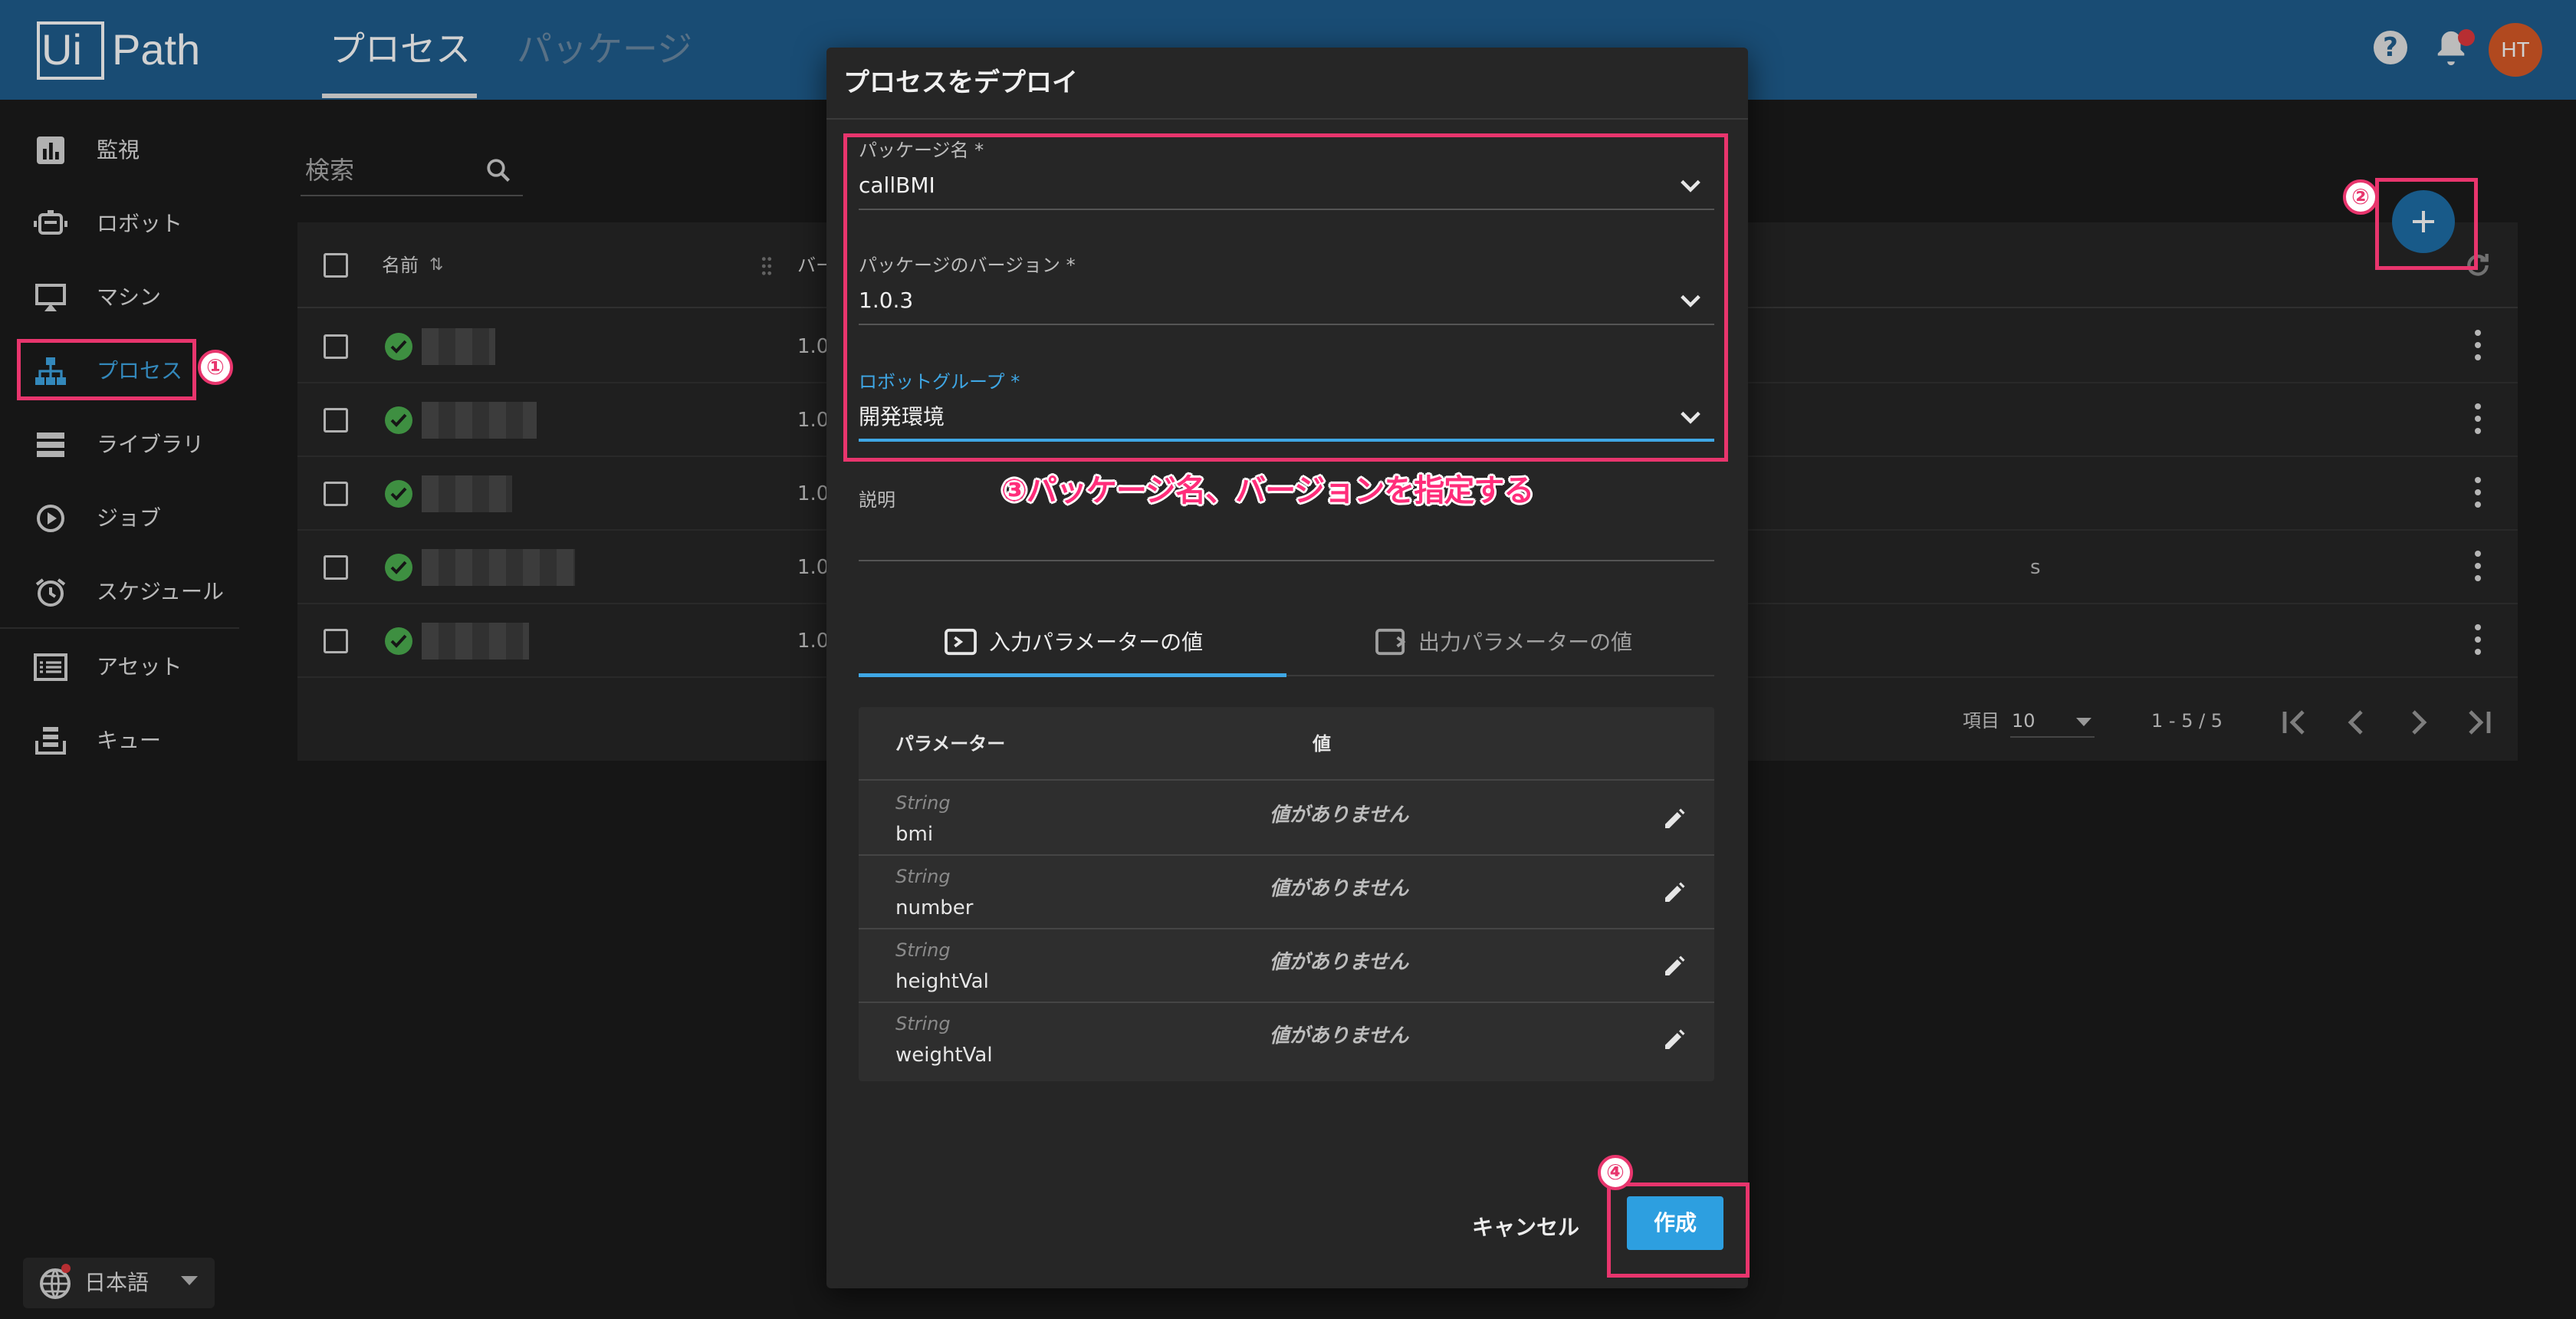 The height and width of the screenshot is (1319, 2576). I want to click on dialog-title-divider, so click(1287, 119).